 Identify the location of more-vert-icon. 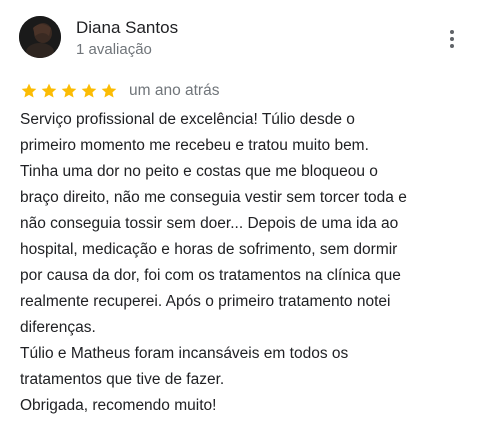
(452, 32).